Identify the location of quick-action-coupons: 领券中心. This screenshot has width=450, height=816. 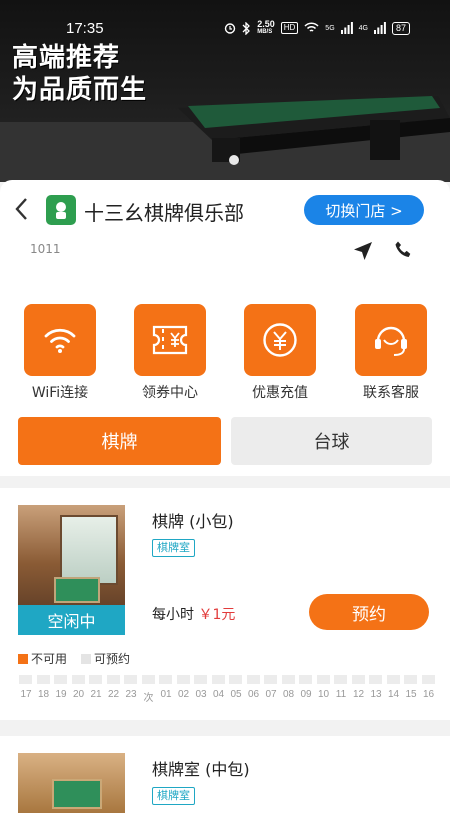
(170, 352).